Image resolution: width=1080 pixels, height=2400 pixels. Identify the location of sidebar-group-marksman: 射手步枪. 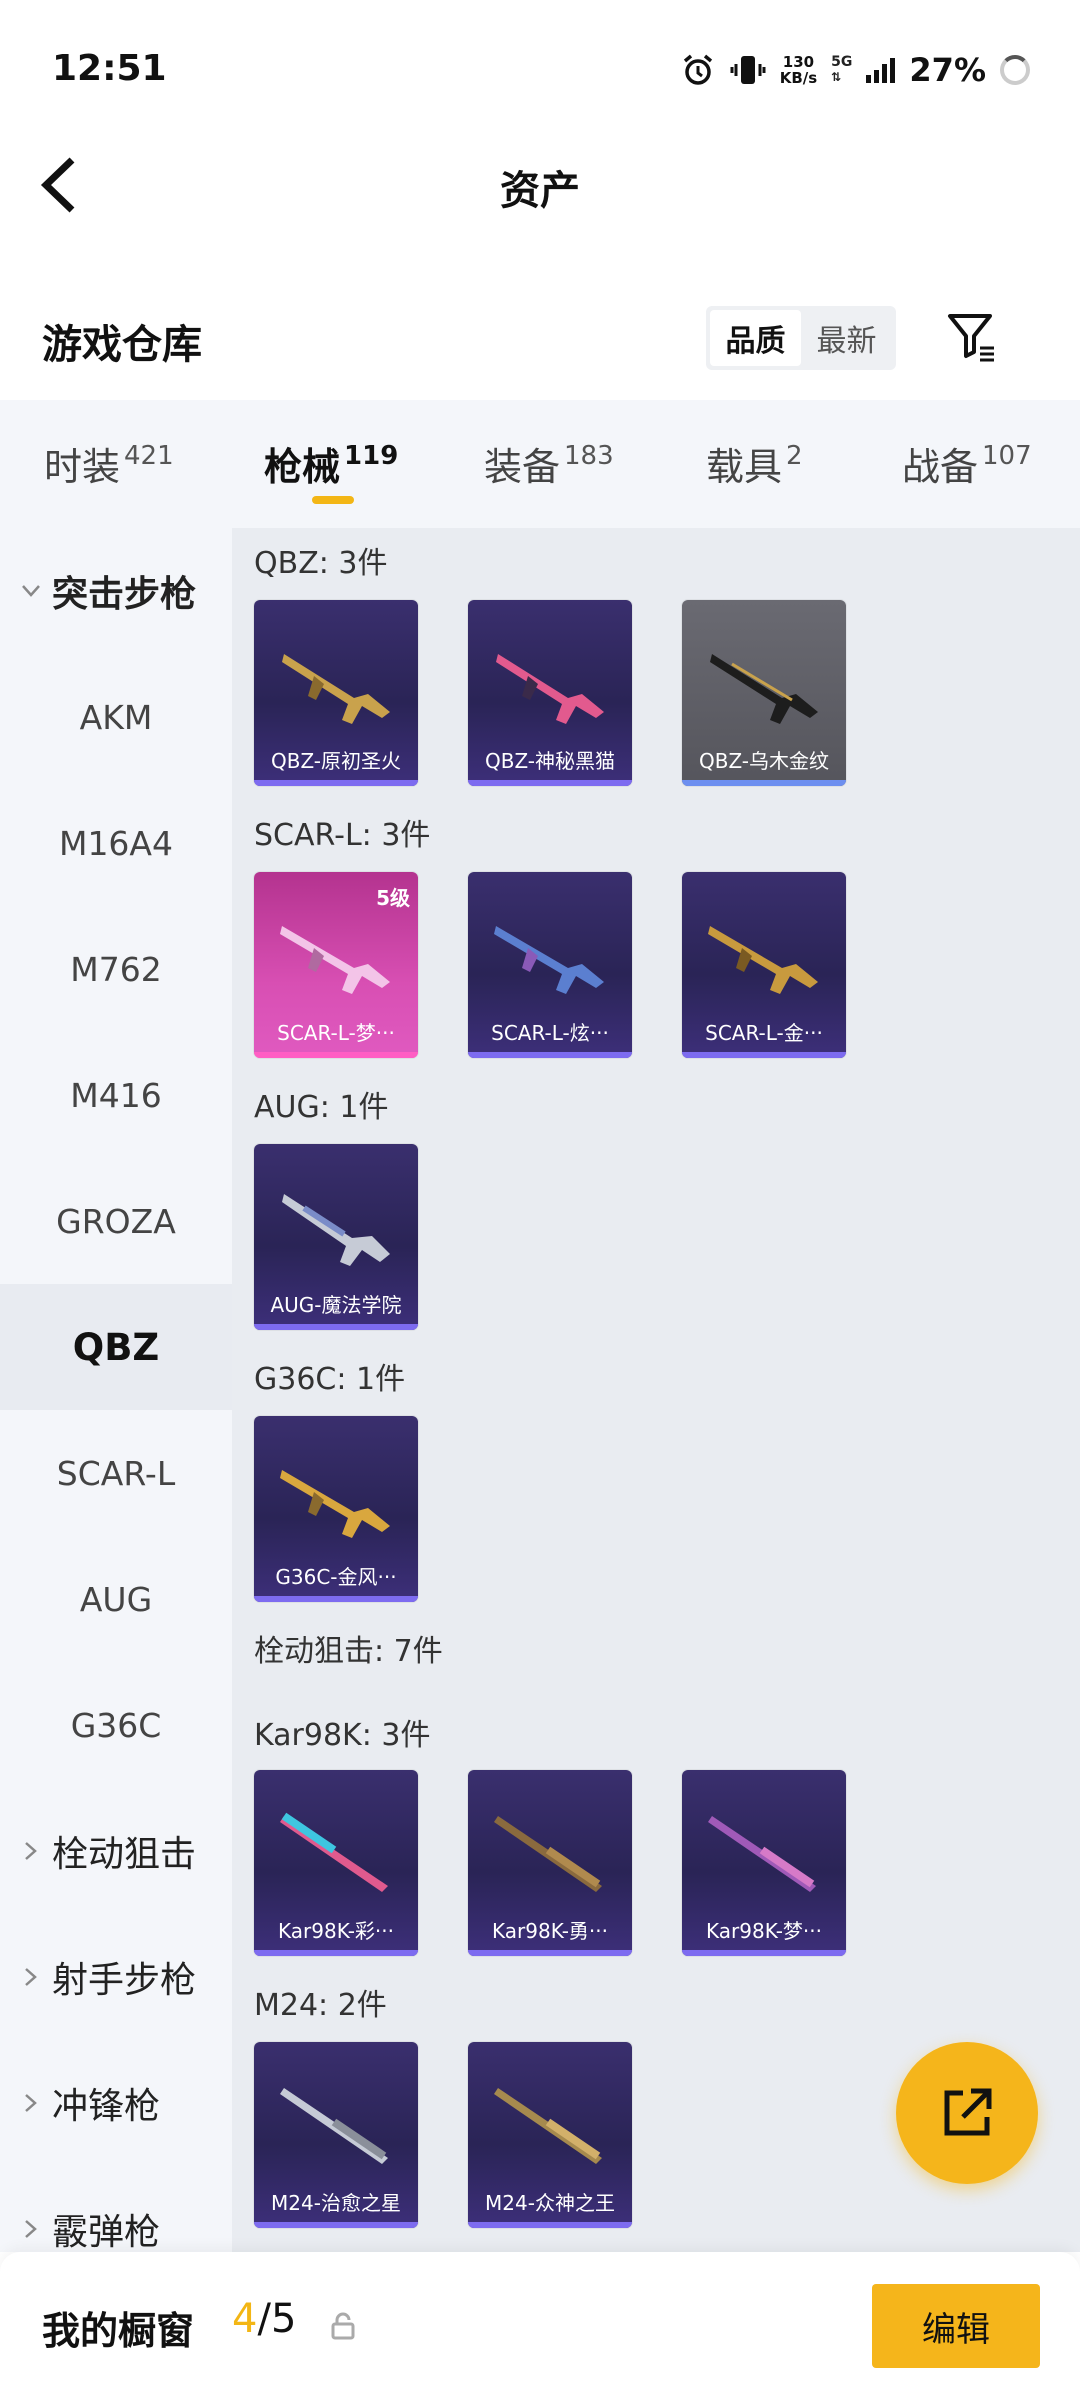
(116, 1977).